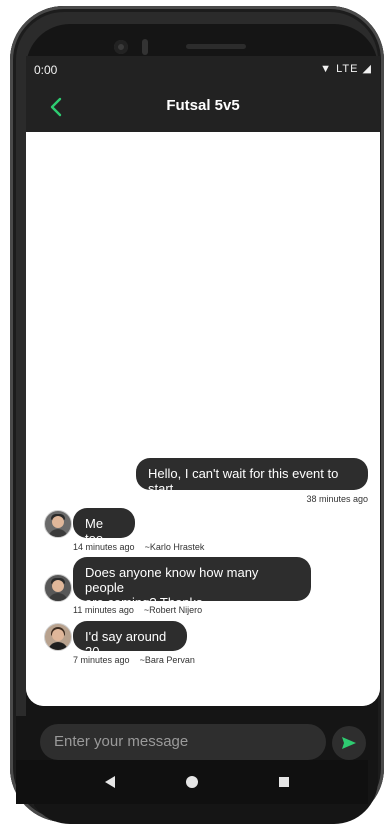 This screenshot has width=387, height=826. I want to click on triangle-back-icon, so click(110, 782).